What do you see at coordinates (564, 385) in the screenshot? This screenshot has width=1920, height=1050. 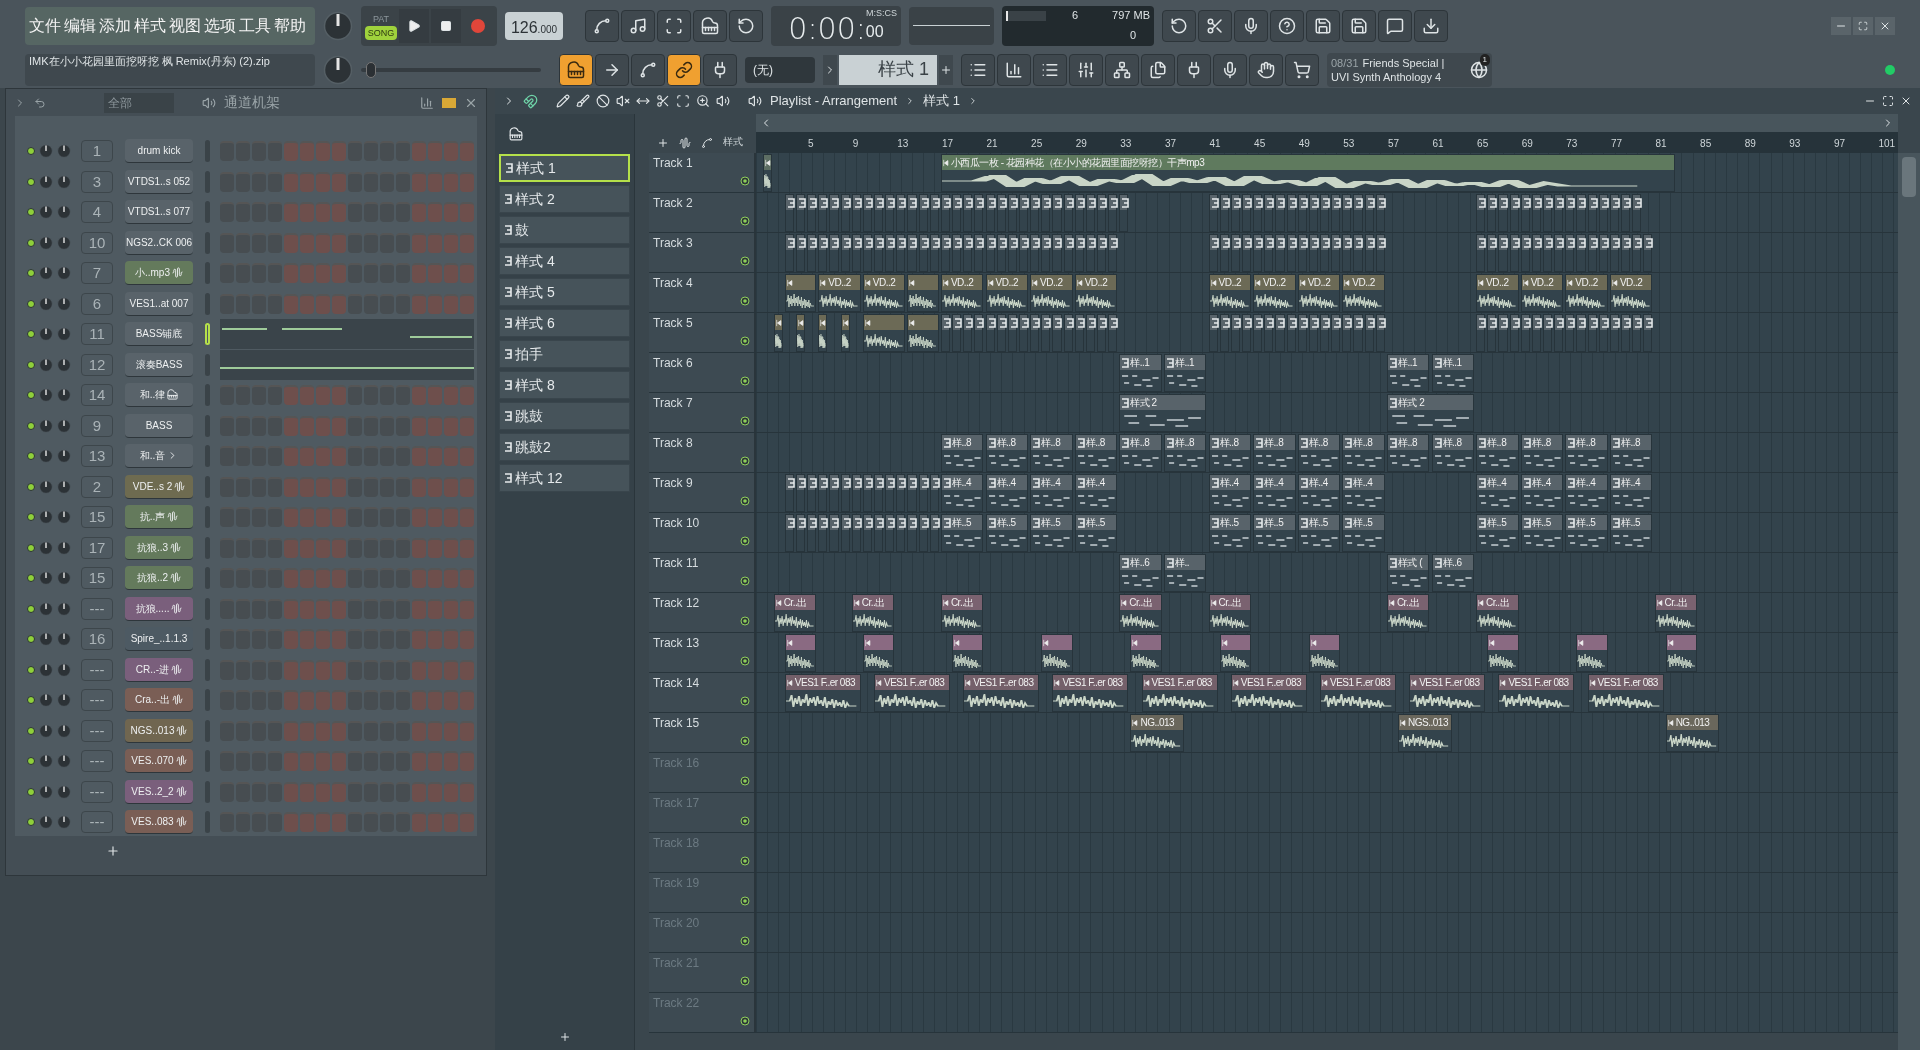 I see `pattern-item: 样式 8` at bounding box center [564, 385].